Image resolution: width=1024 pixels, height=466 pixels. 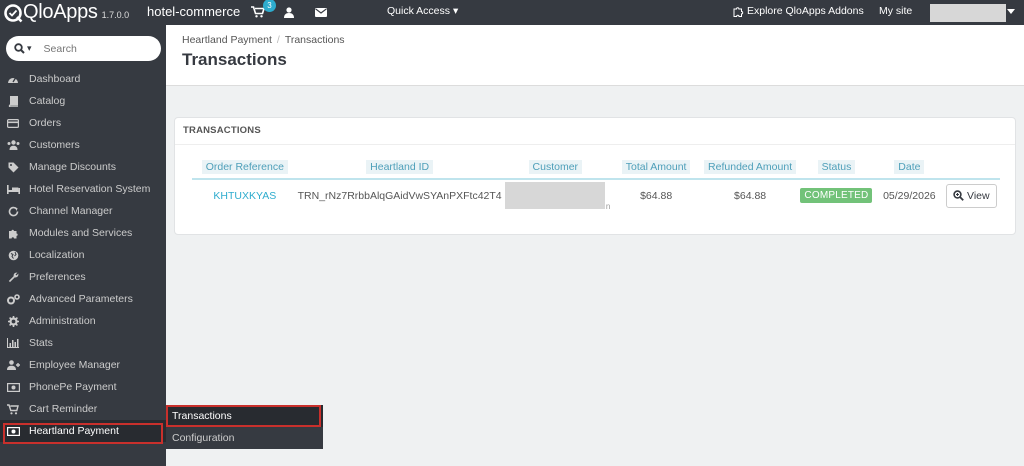 What do you see at coordinates (13, 409) in the screenshot?
I see `cart-icon` at bounding box center [13, 409].